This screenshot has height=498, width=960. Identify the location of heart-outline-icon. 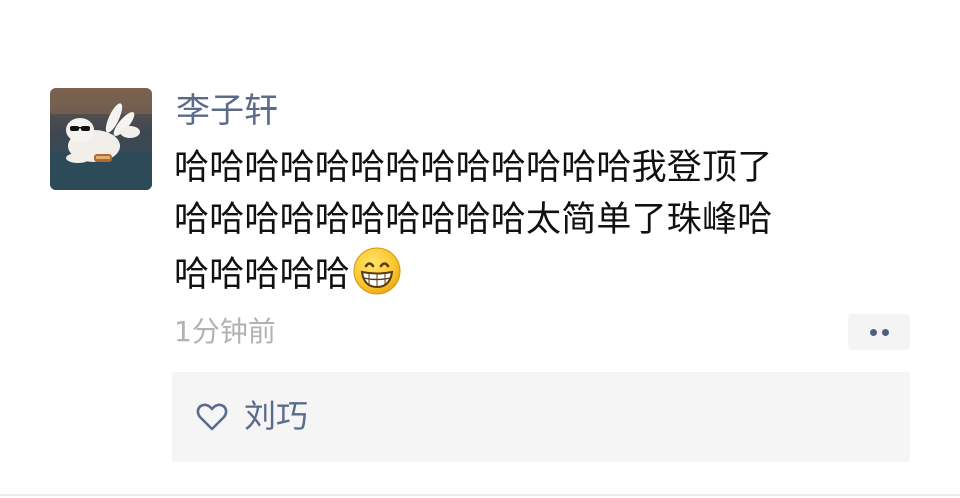
(212, 417).